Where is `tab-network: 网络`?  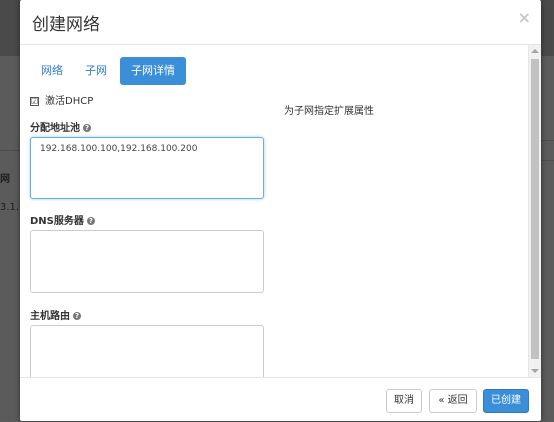 tab-network: 网络 is located at coordinates (52, 71).